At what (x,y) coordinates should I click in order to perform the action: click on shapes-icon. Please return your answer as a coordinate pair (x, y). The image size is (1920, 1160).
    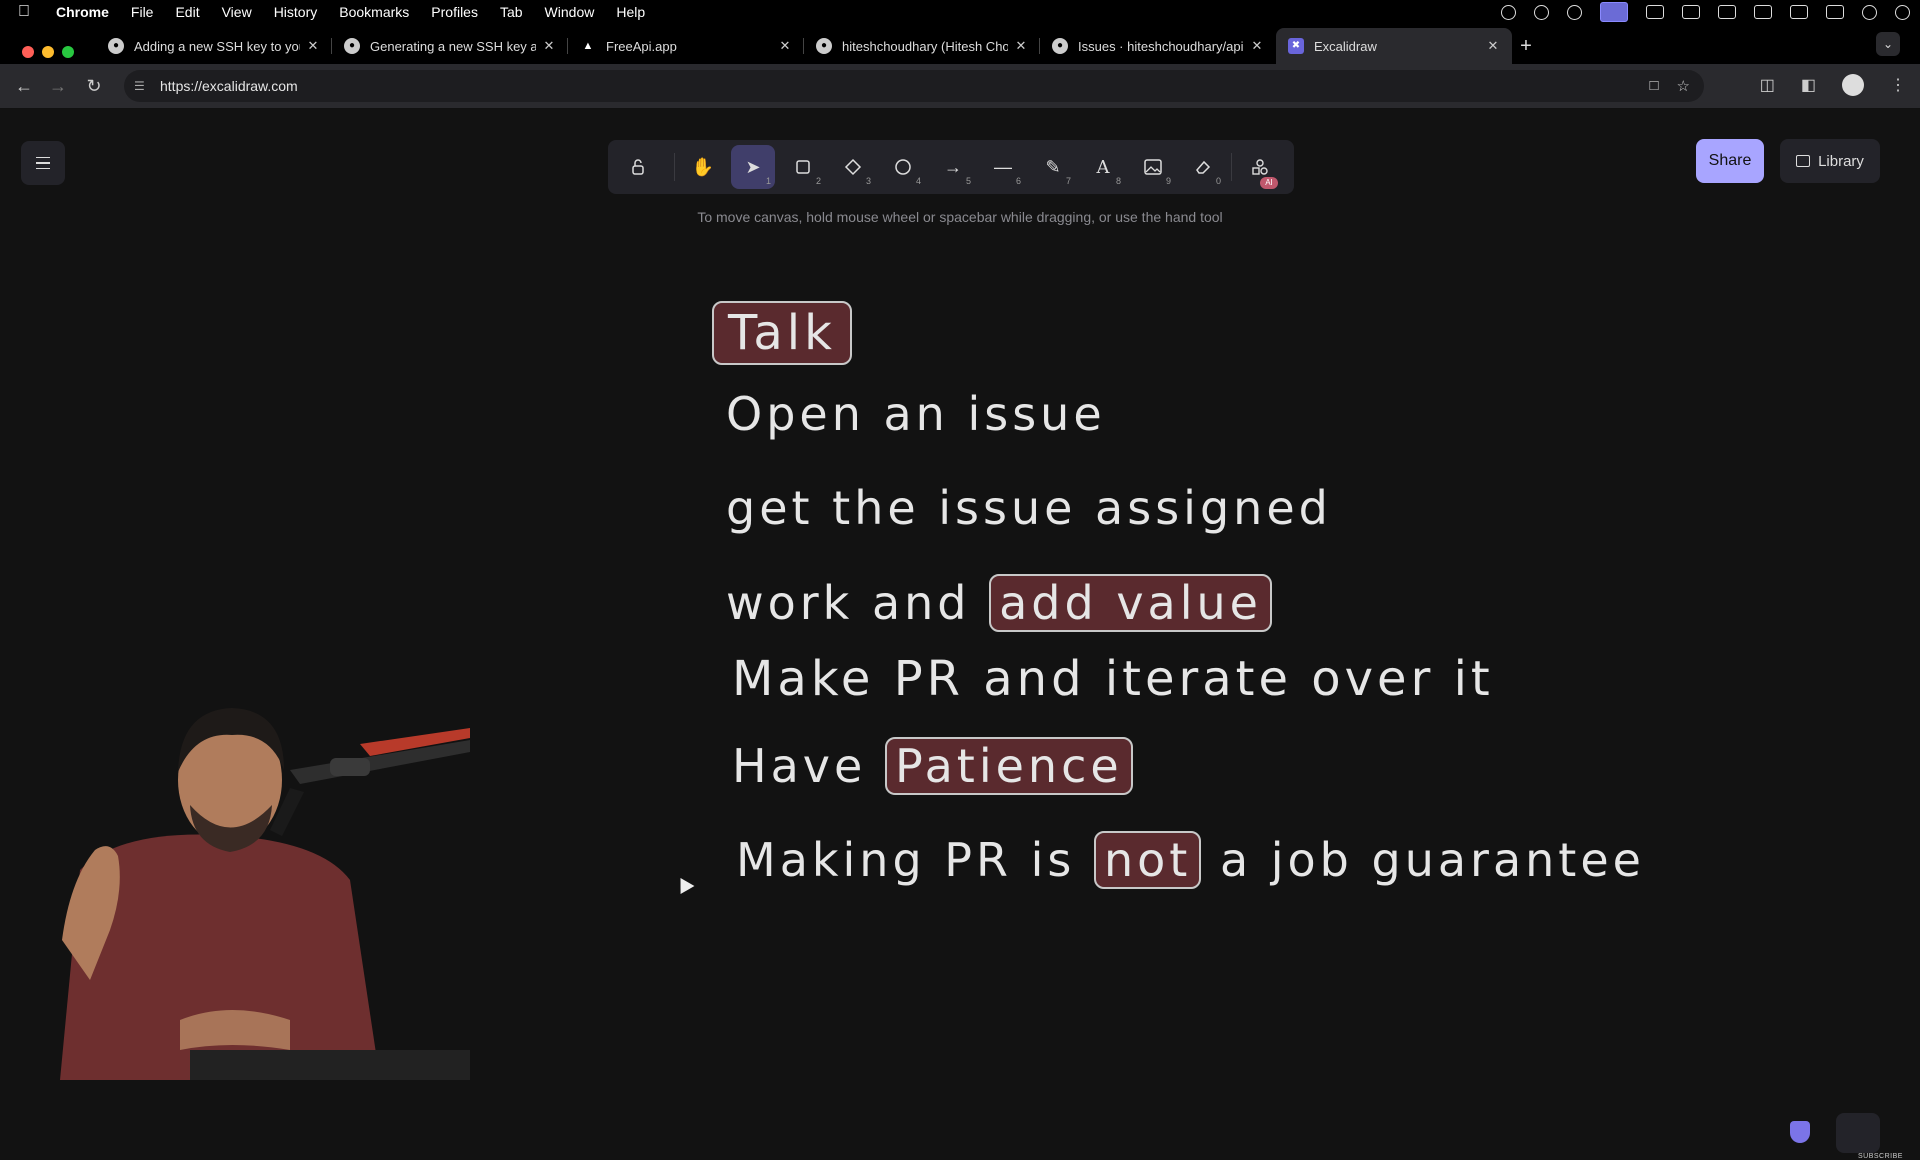
    Looking at the image, I should click on (1260, 167).